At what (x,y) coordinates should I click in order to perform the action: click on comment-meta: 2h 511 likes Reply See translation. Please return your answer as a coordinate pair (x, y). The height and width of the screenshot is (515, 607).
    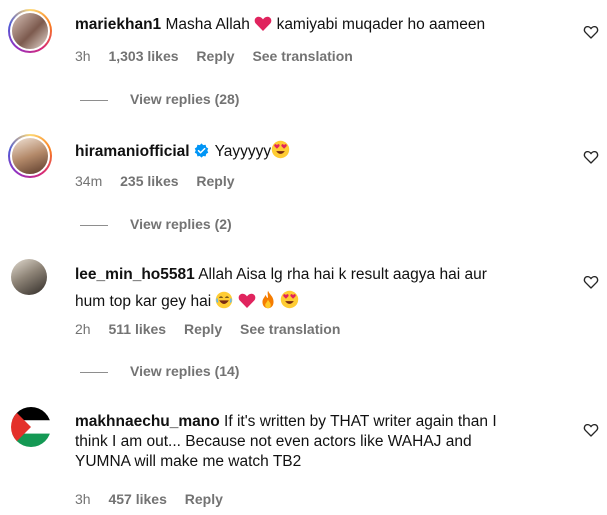
    Looking at the image, I should click on (214, 329).